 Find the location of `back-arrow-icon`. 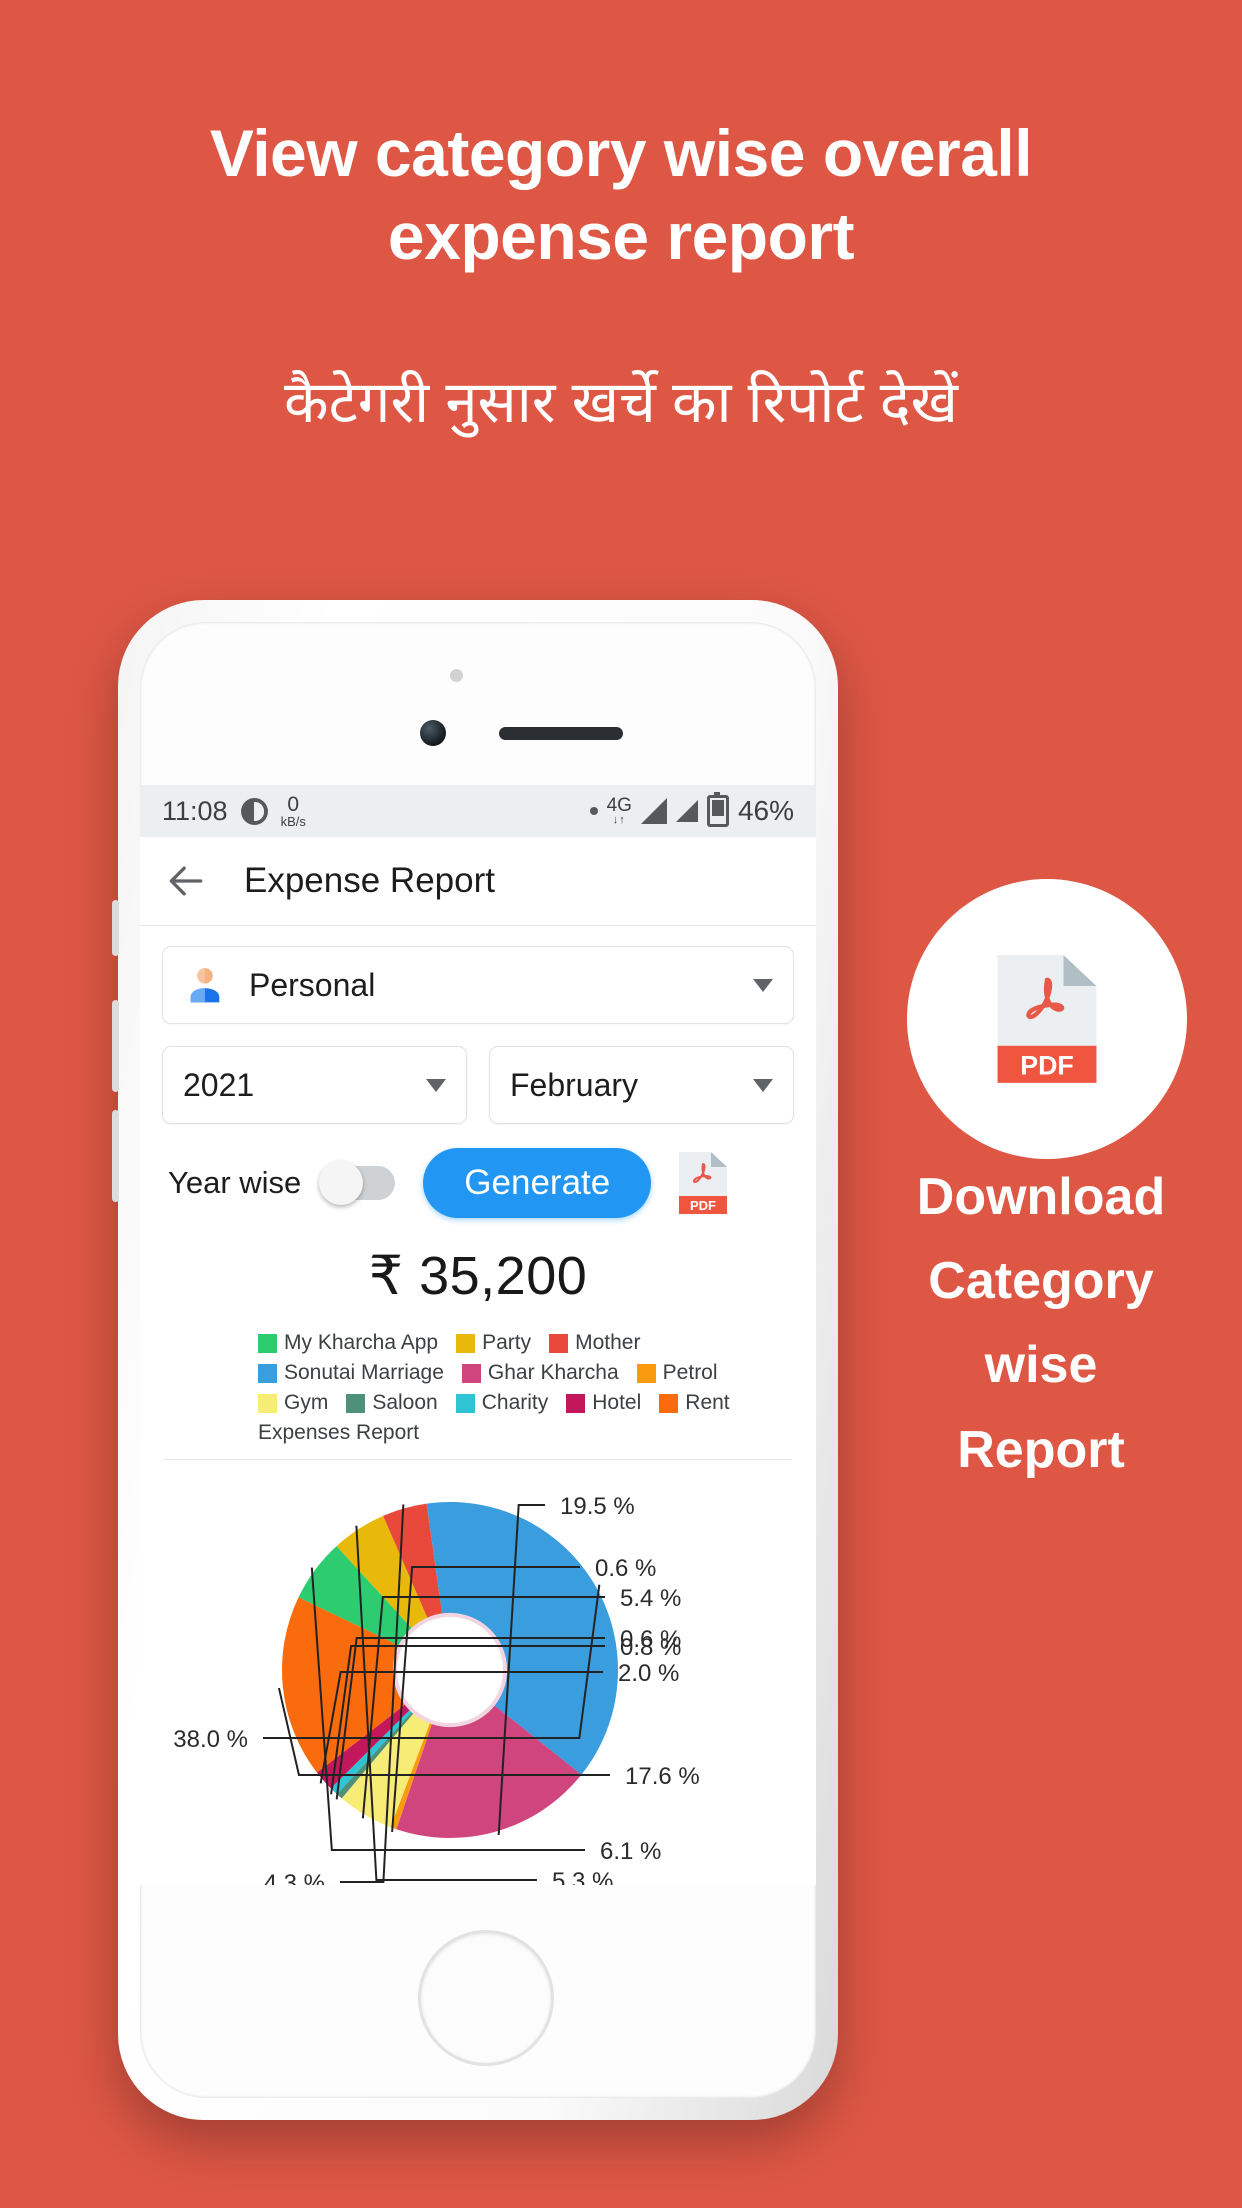

back-arrow-icon is located at coordinates (186, 881).